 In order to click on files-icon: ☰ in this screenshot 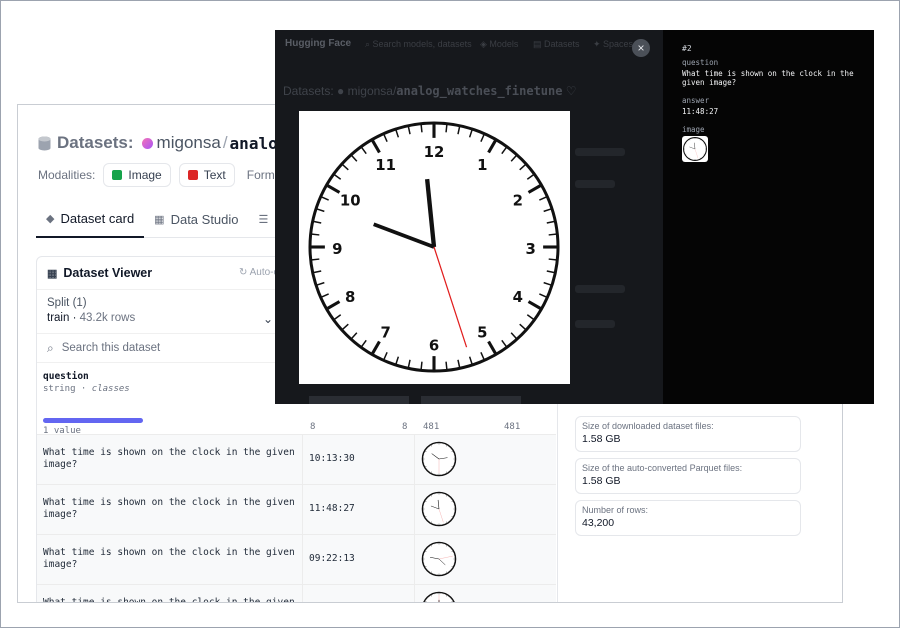, I will do `click(263, 219)`.